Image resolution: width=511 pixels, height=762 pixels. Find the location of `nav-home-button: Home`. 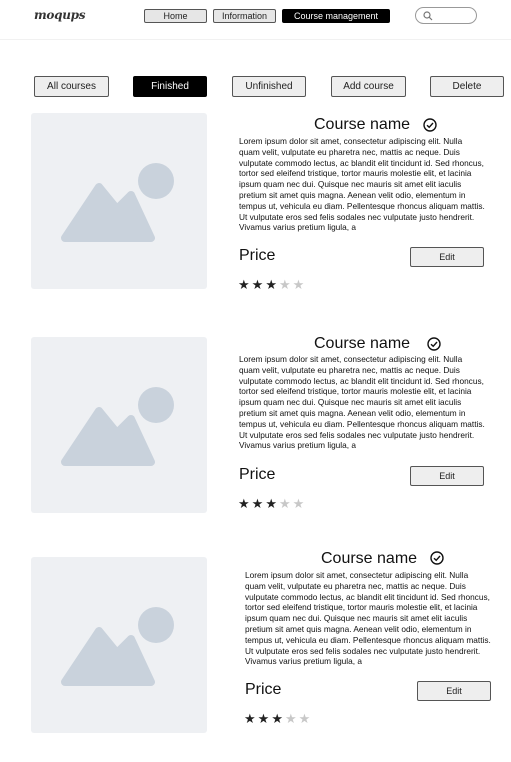

nav-home-button: Home is located at coordinates (175, 16).